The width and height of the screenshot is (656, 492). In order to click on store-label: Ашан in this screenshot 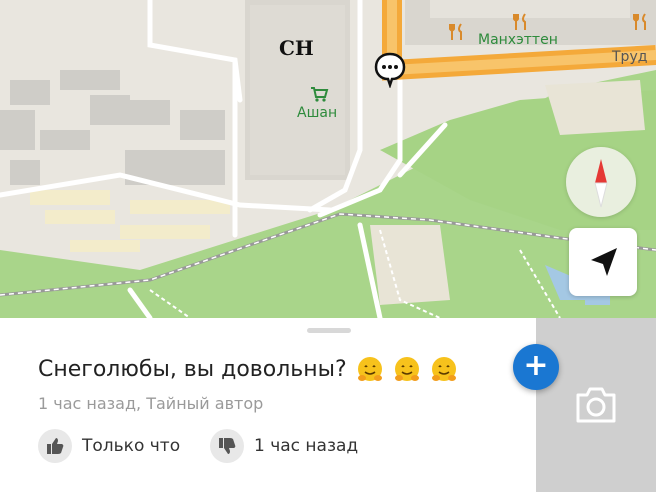, I will do `click(317, 113)`.